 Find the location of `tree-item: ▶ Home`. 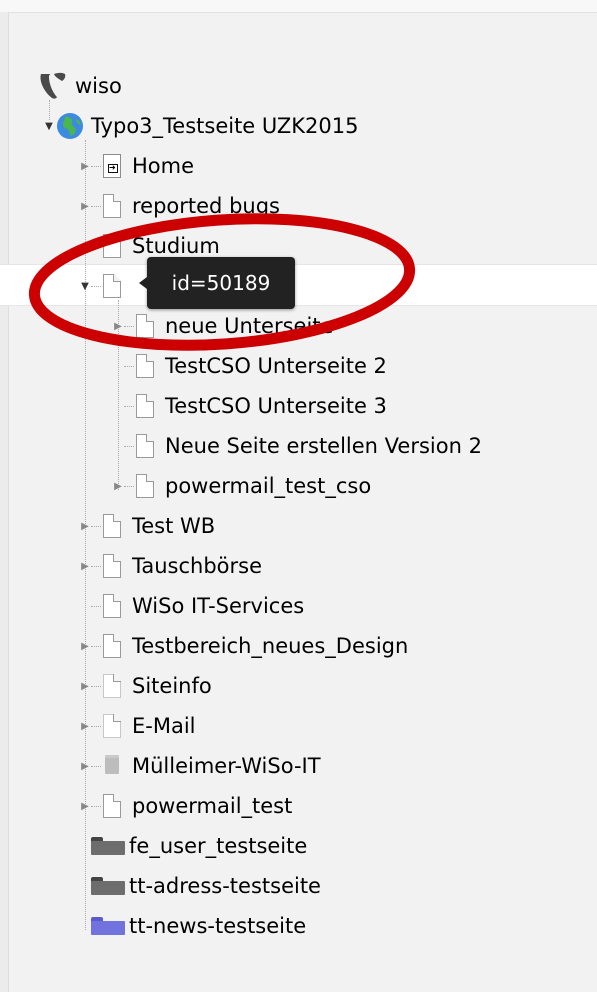

tree-item: ▶ Home is located at coordinates (136, 166).